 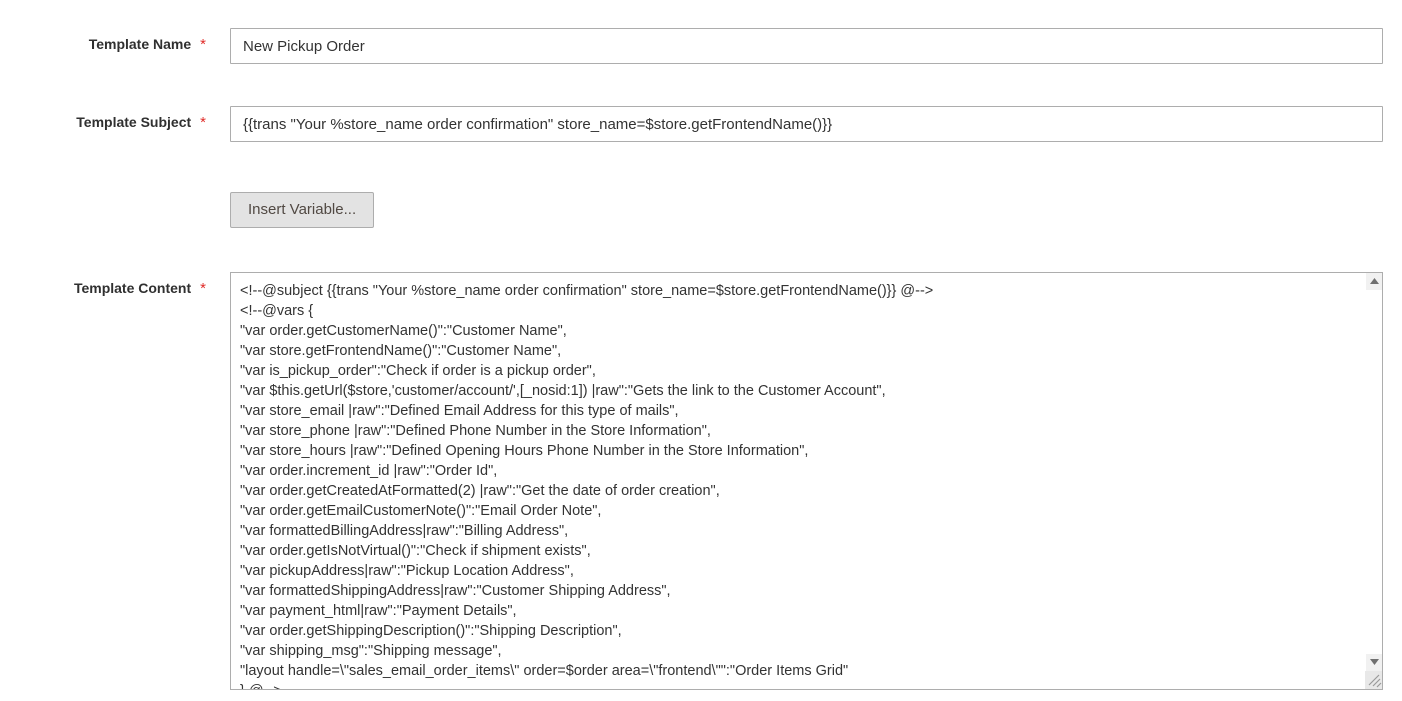 I want to click on field-row-template-name: Template Name *, so click(x=701, y=46).